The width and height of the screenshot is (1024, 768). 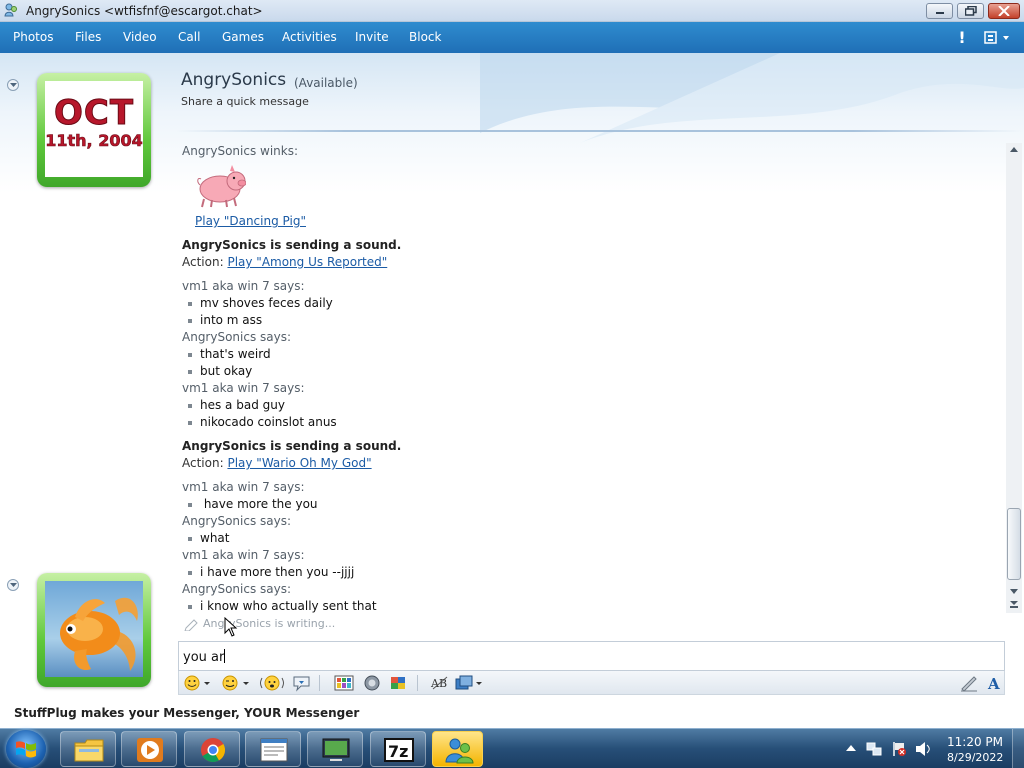 I want to click on nudge-button, so click(x=272, y=683).